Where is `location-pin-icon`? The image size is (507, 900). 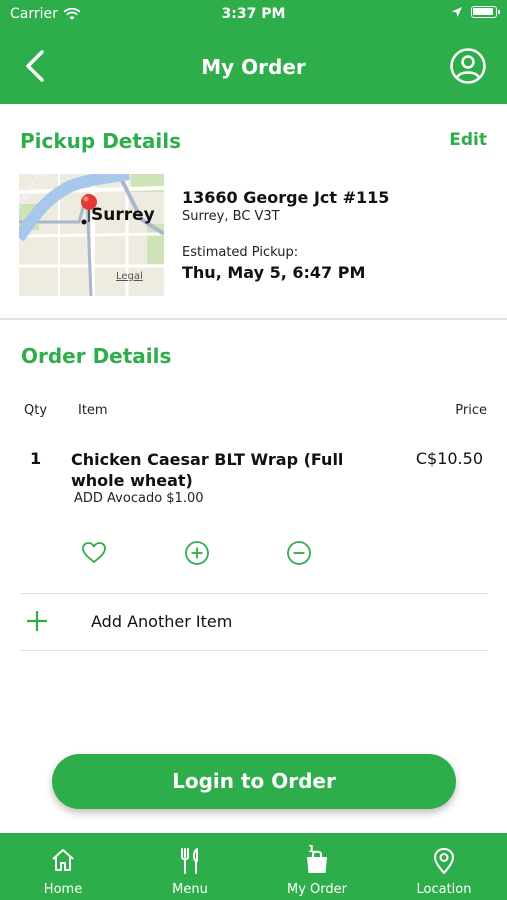 location-pin-icon is located at coordinates (444, 861).